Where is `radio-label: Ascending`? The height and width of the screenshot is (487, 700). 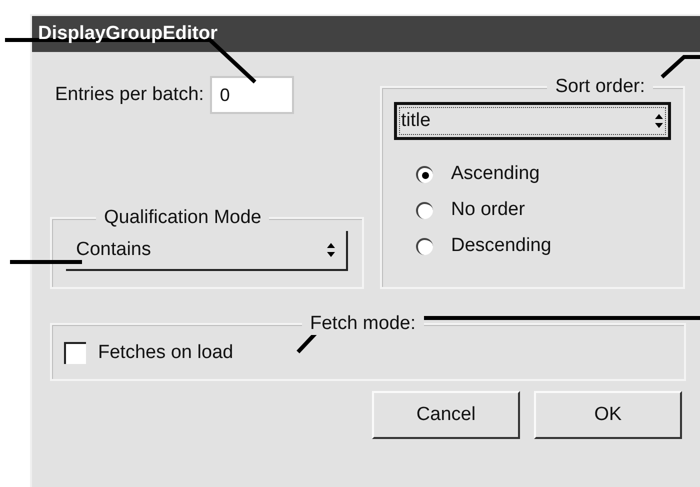
radio-label: Ascending is located at coordinates (495, 174).